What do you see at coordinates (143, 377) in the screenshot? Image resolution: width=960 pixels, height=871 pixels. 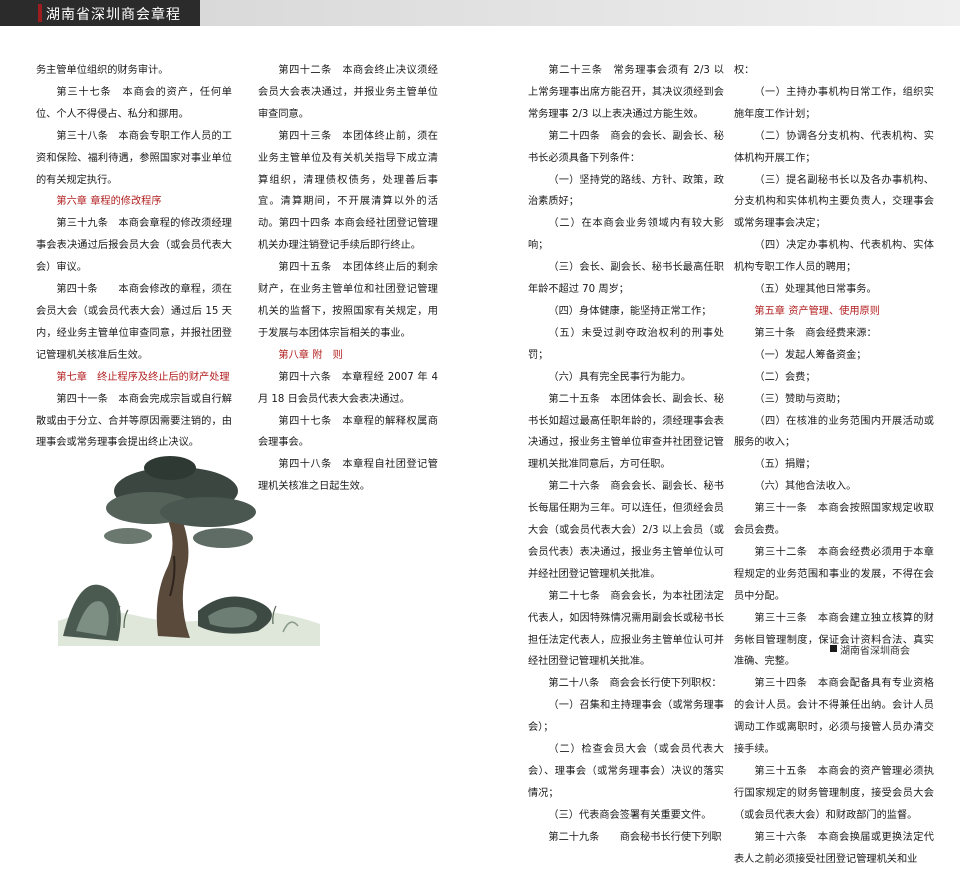 I see `chapter-heading: 第七章 终止程序及终止后的财产处理` at bounding box center [143, 377].